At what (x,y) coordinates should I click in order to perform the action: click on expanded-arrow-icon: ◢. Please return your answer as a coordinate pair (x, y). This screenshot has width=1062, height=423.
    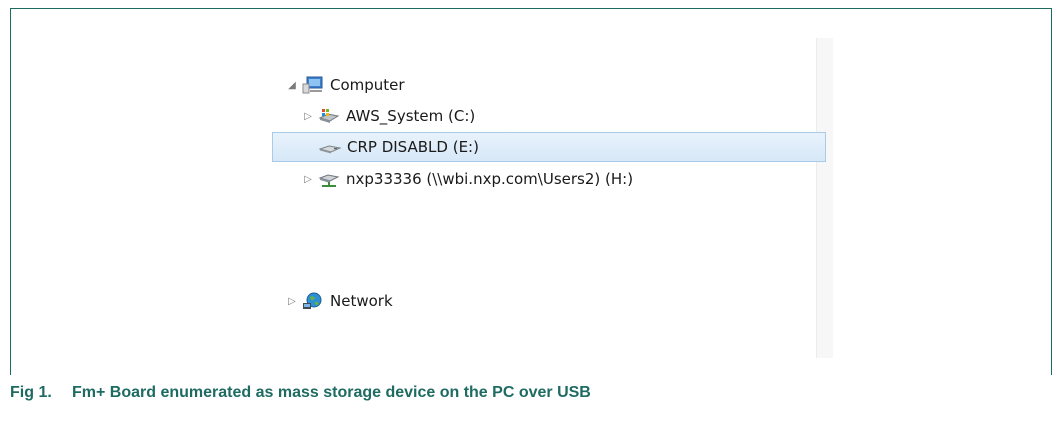
    Looking at the image, I should click on (292, 85).